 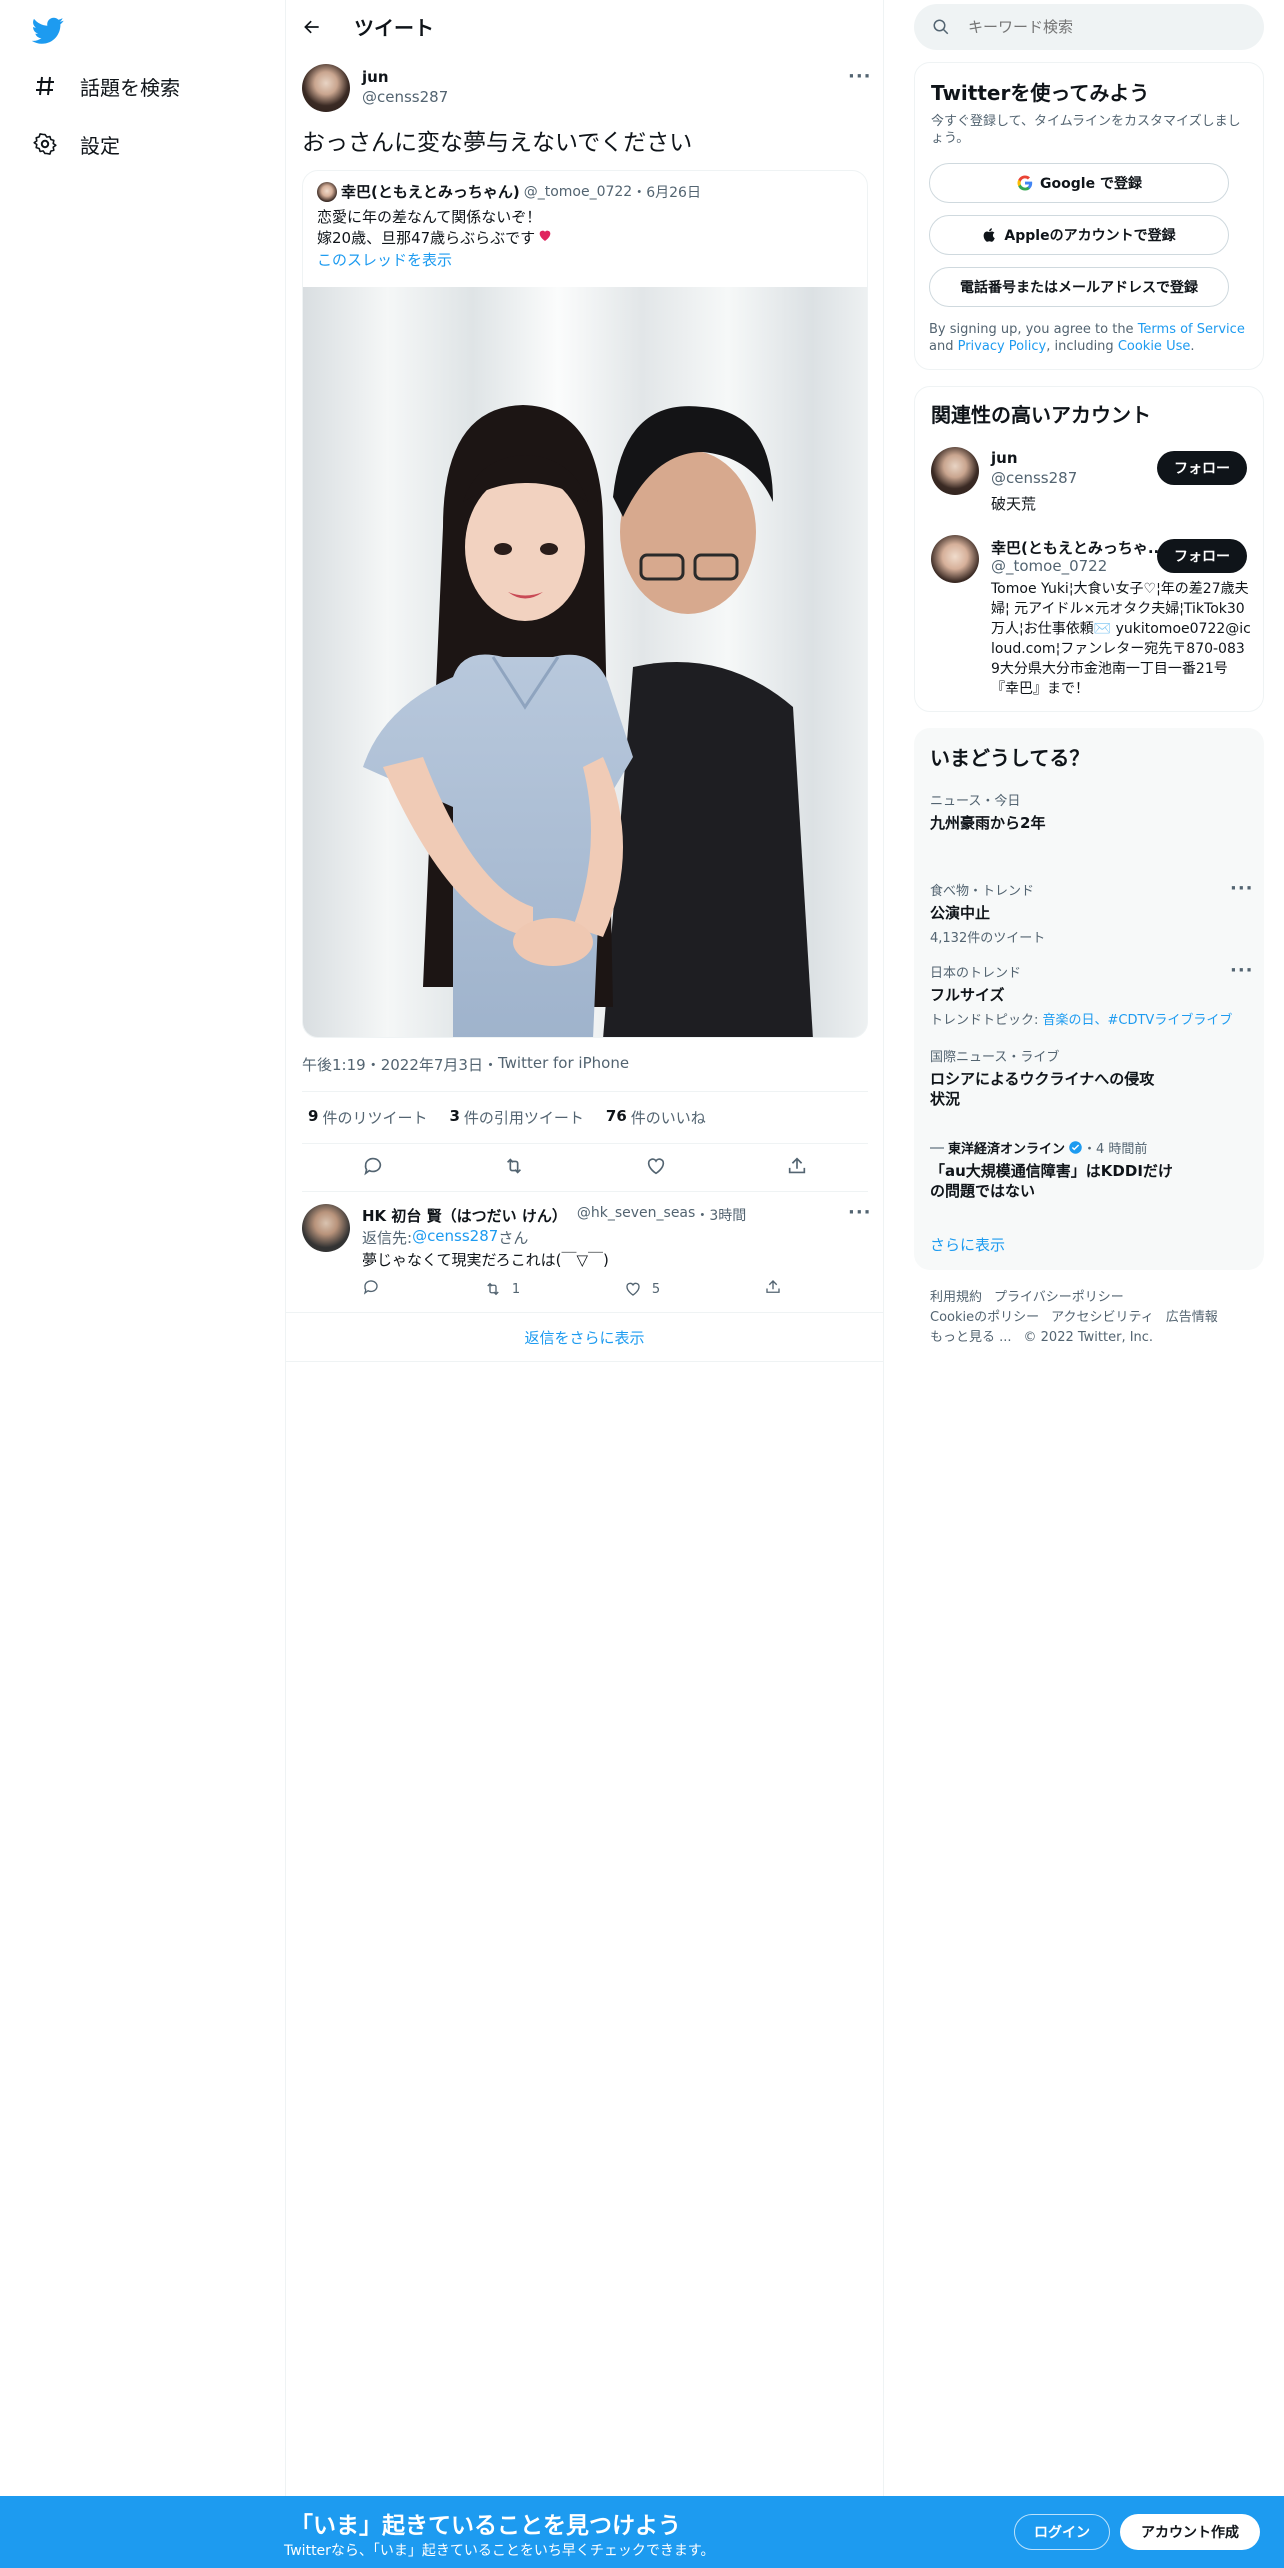 What do you see at coordinates (1191, 329) in the screenshot?
I see `terms-link: Terms of Service` at bounding box center [1191, 329].